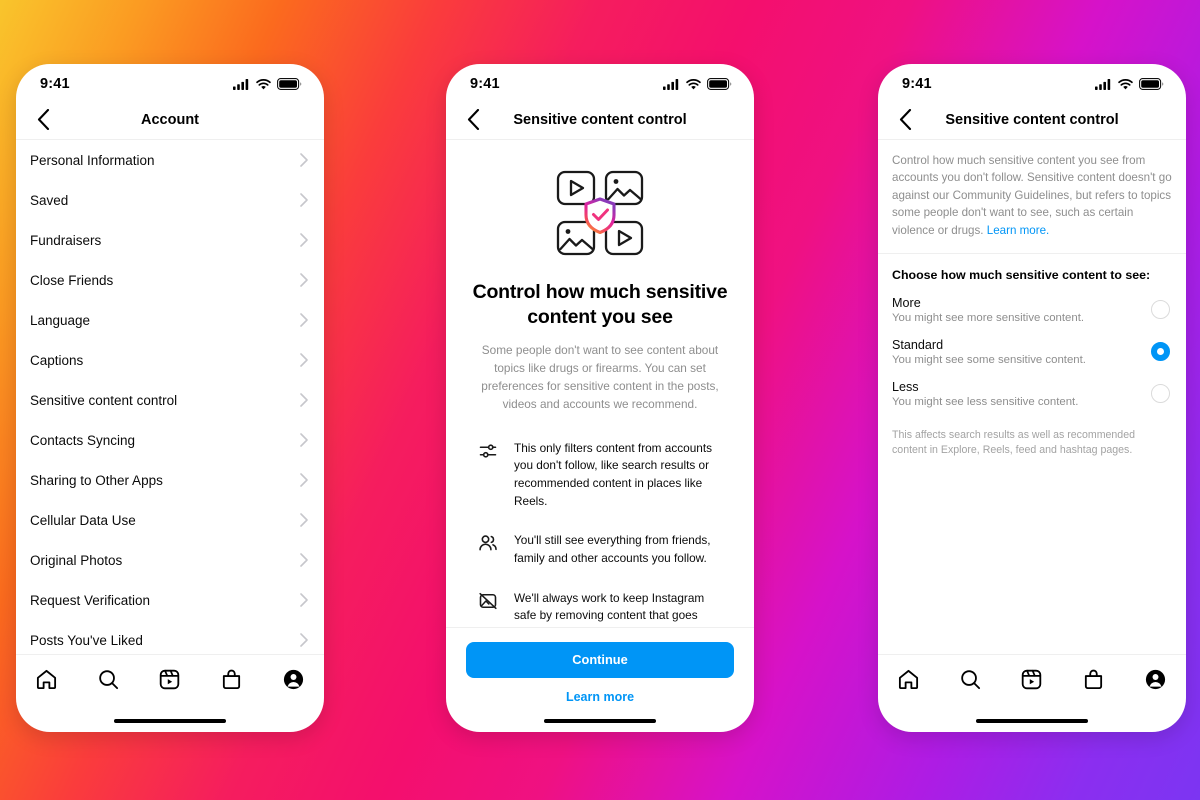 The width and height of the screenshot is (1200, 800). Describe the element at coordinates (1018, 230) in the screenshot. I see `learn-more-link: Learn more.` at that location.